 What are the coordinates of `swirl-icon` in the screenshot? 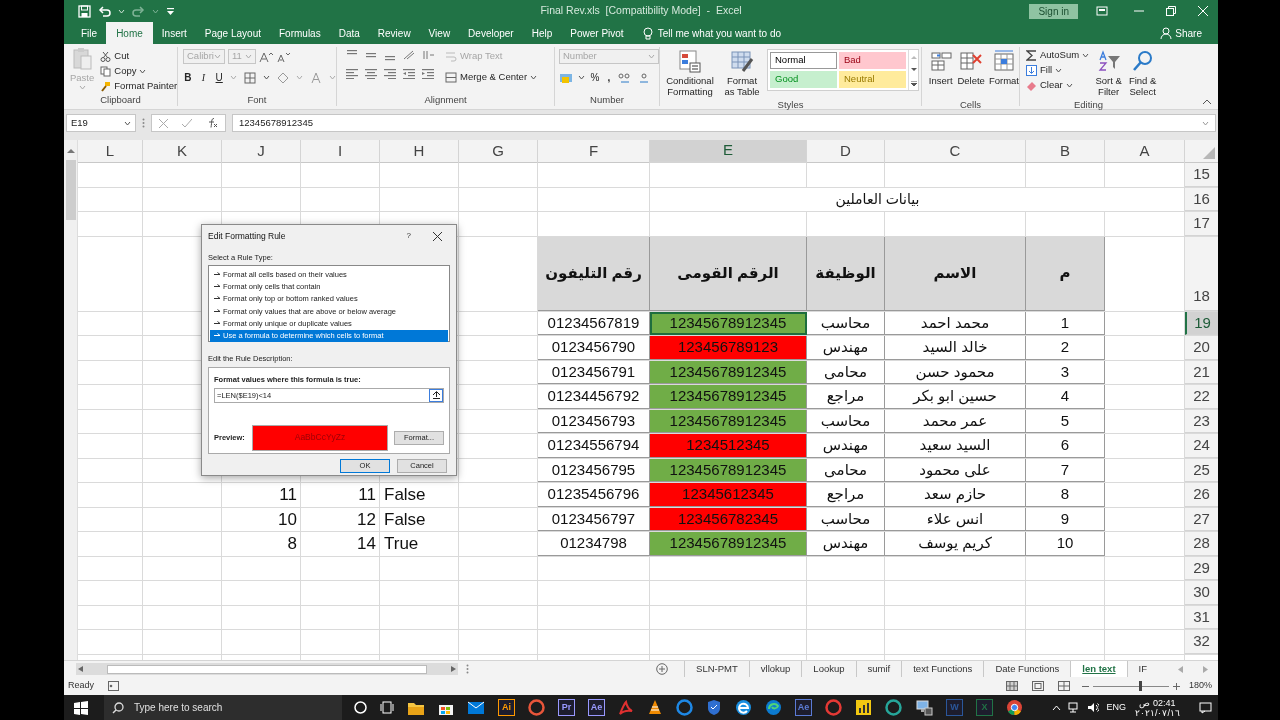 It's located at (773, 707).